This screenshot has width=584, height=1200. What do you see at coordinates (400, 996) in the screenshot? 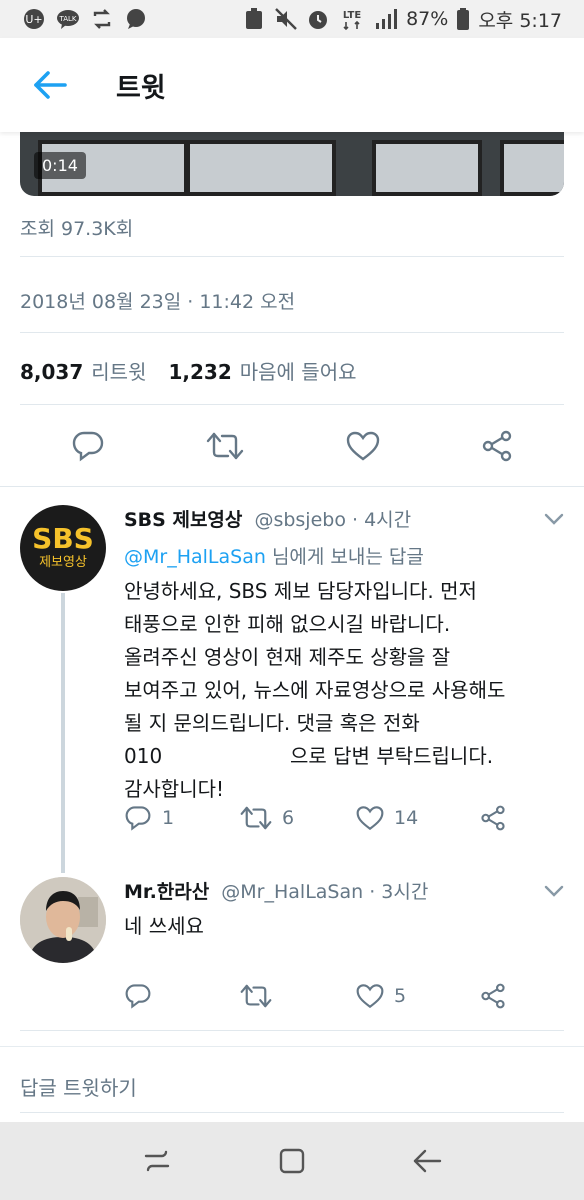
I see `like-count: 5` at bounding box center [400, 996].